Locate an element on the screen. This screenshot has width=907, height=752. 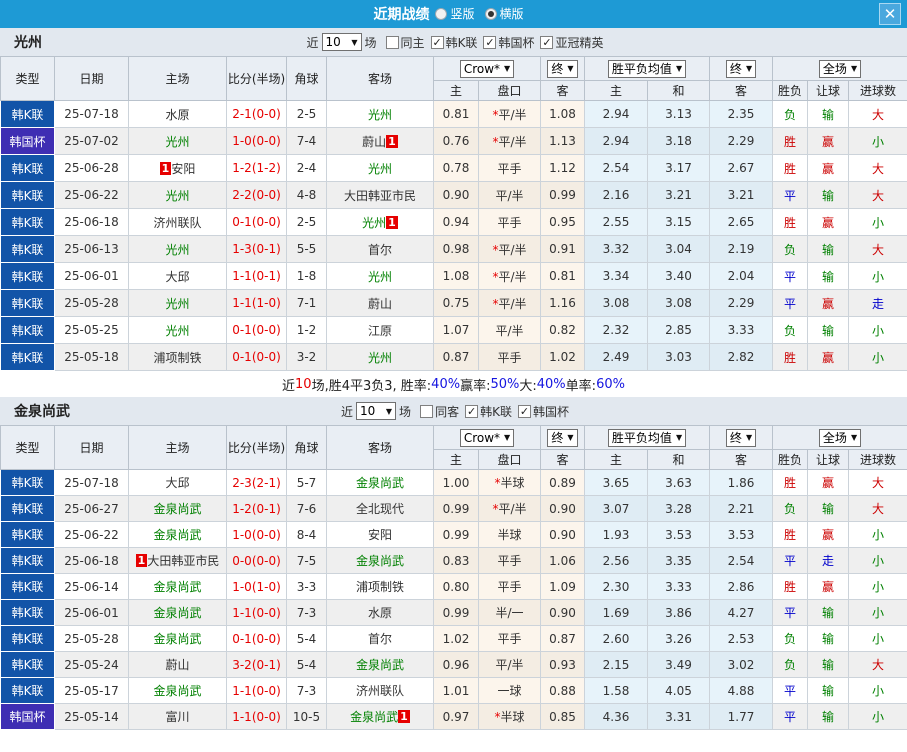
col-header-score: 比分(半场) is located at coordinates (256, 78).